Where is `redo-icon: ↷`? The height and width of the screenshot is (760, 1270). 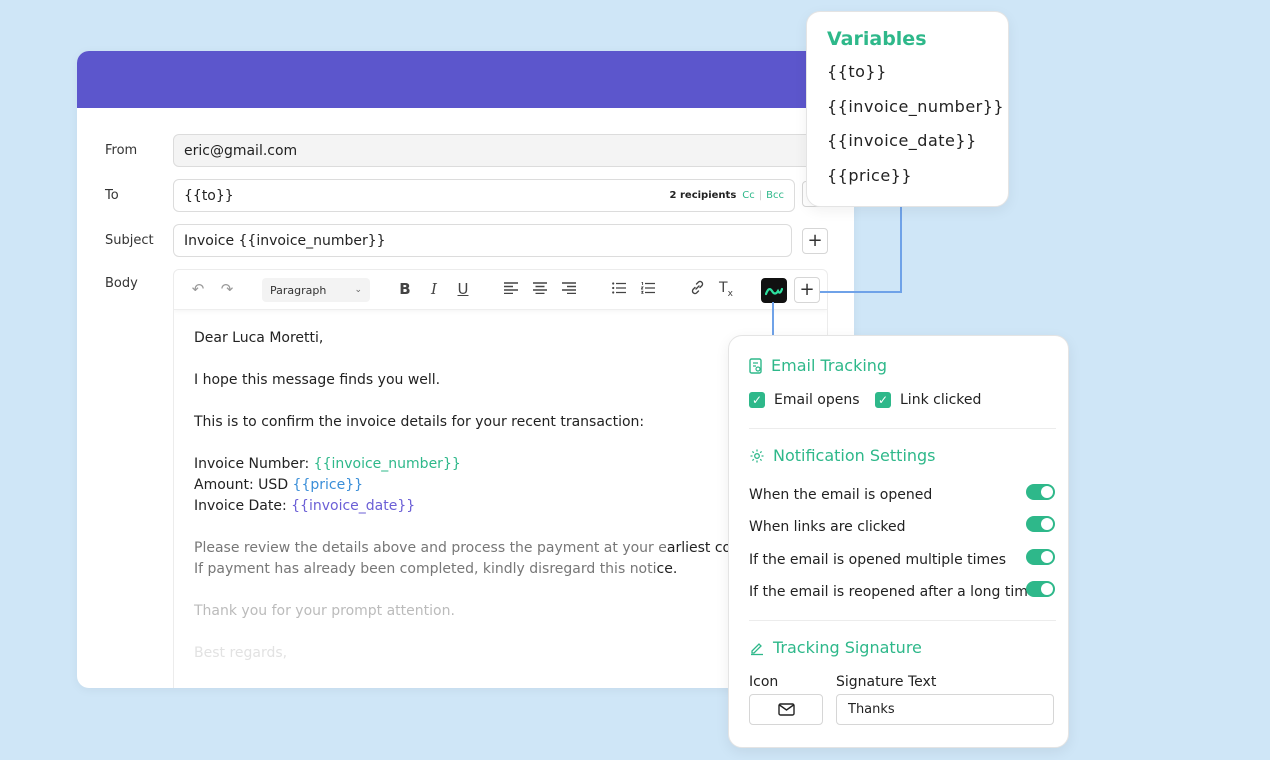 redo-icon: ↷ is located at coordinates (227, 289).